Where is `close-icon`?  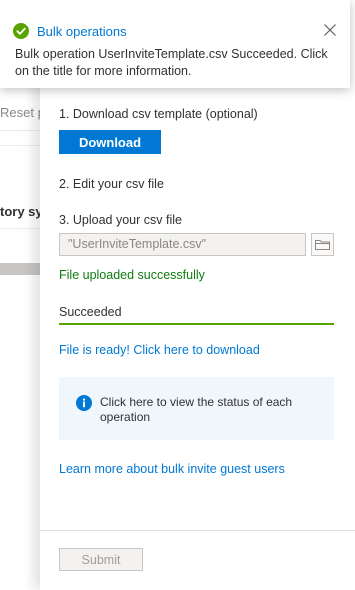
close-icon is located at coordinates (330, 30).